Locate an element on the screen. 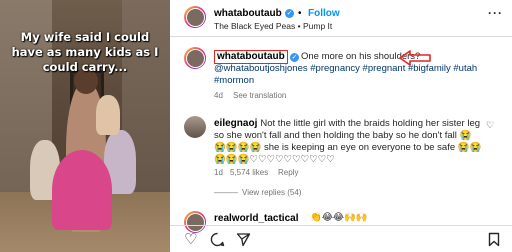  caption-username: whataboutaub is located at coordinates (251, 56).